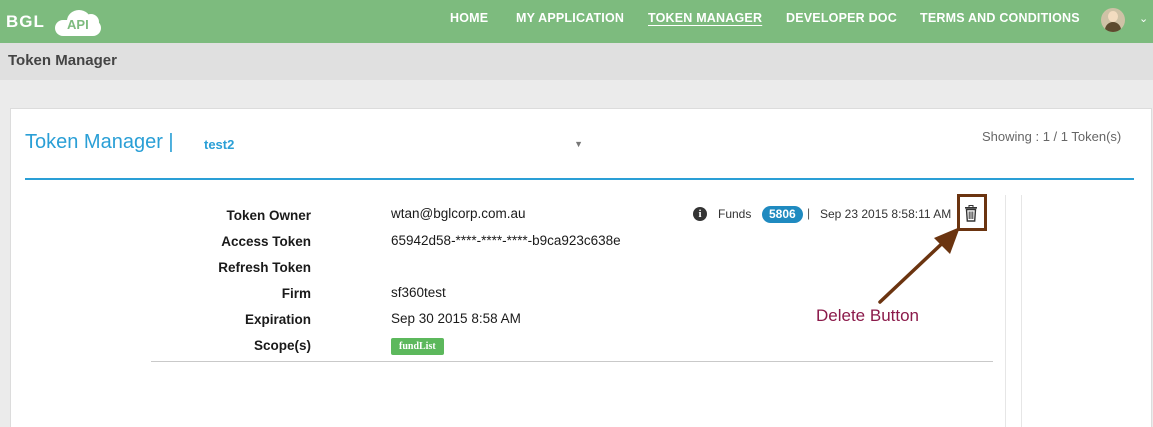  What do you see at coordinates (458, 213) in the screenshot?
I see `value-token-owner: wtan@bglcorp.com.au` at bounding box center [458, 213].